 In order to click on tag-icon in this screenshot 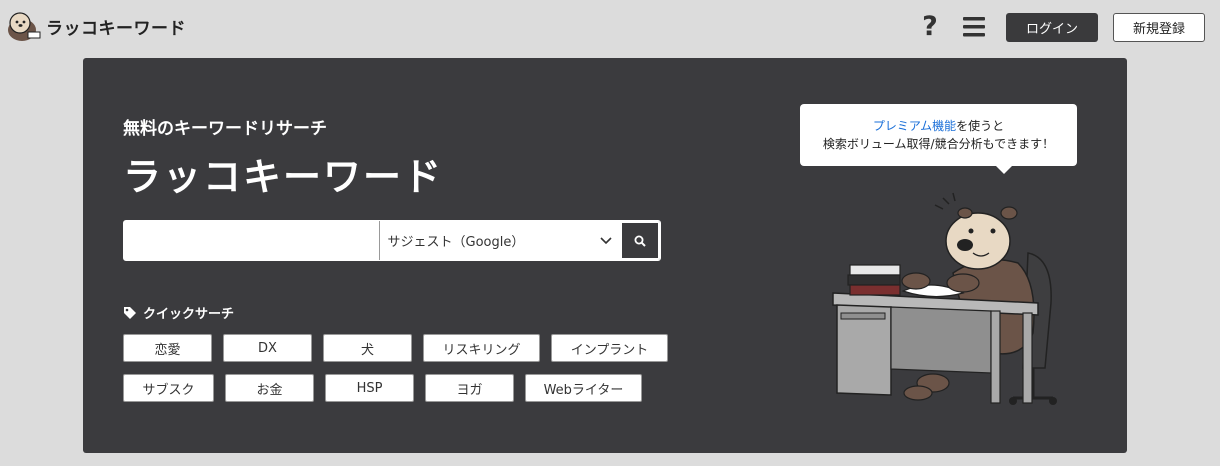, I will do `click(130, 312)`.